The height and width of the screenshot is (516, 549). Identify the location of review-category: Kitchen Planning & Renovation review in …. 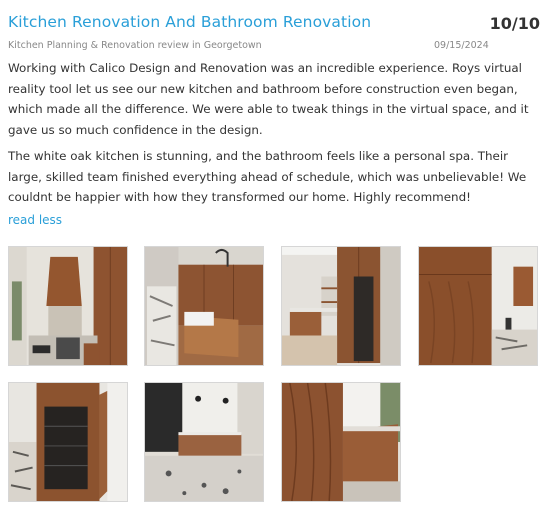
(135, 45).